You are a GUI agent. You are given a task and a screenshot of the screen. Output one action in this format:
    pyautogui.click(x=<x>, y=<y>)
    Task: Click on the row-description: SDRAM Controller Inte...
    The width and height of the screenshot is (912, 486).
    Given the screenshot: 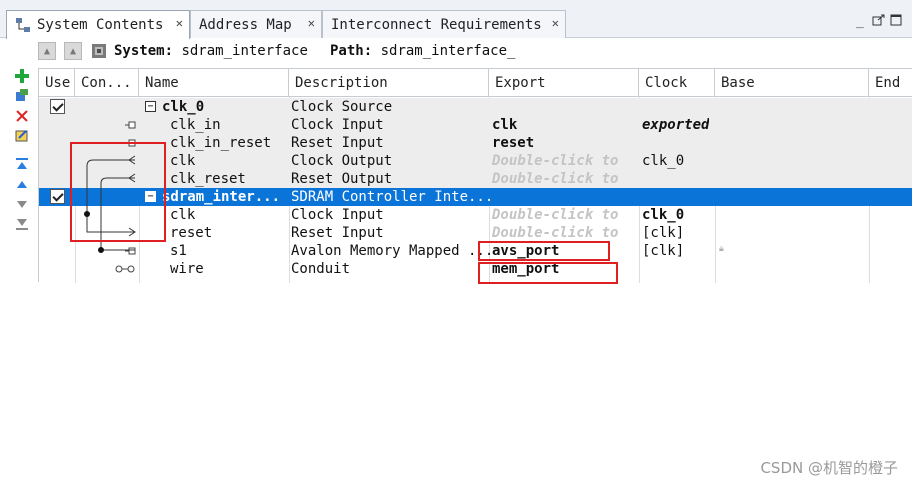 What is the action you would take?
    pyautogui.click(x=392, y=197)
    